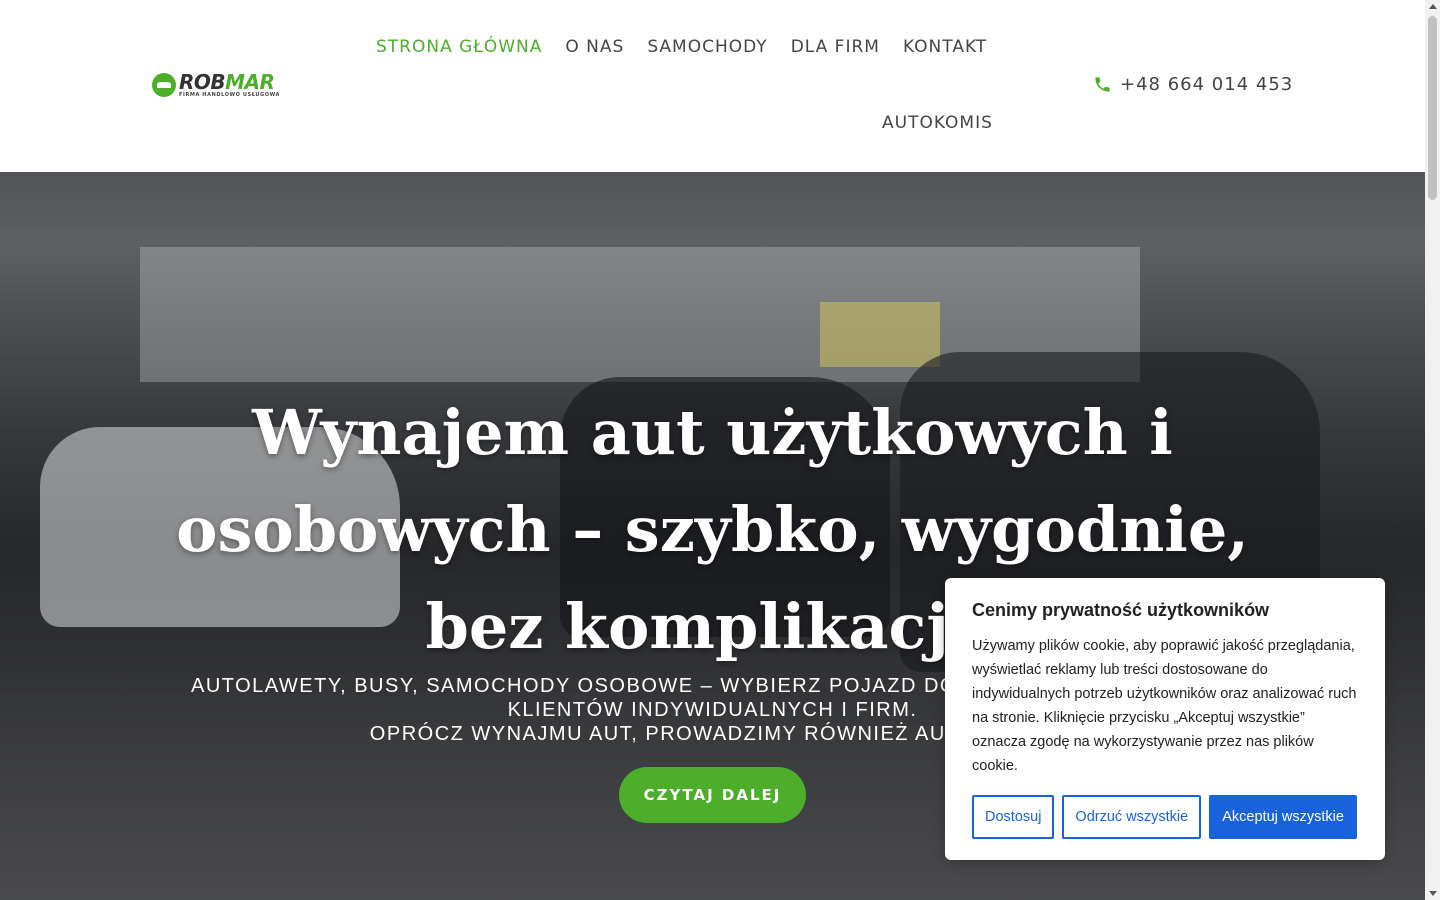 The image size is (1440, 900). I want to click on nav-item-business: DLA FIRM, so click(835, 47).